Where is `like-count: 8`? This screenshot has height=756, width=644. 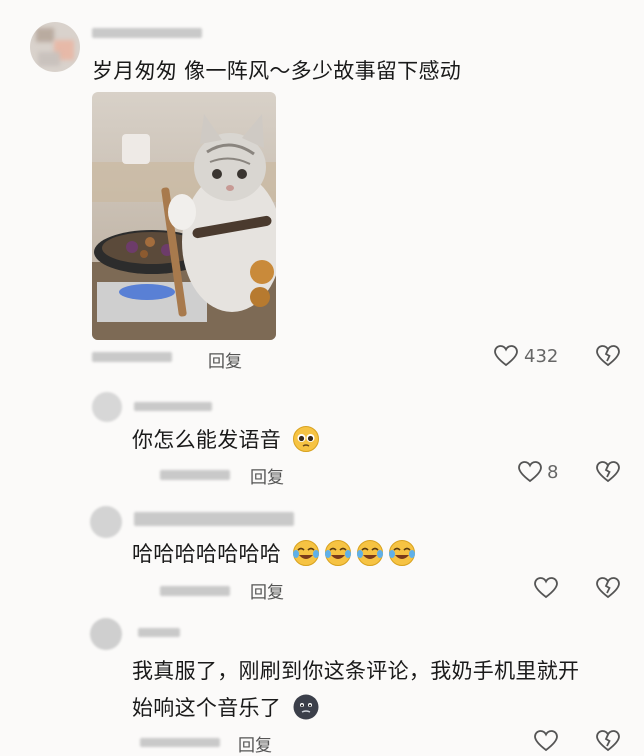
like-count: 8 is located at coordinates (553, 472).